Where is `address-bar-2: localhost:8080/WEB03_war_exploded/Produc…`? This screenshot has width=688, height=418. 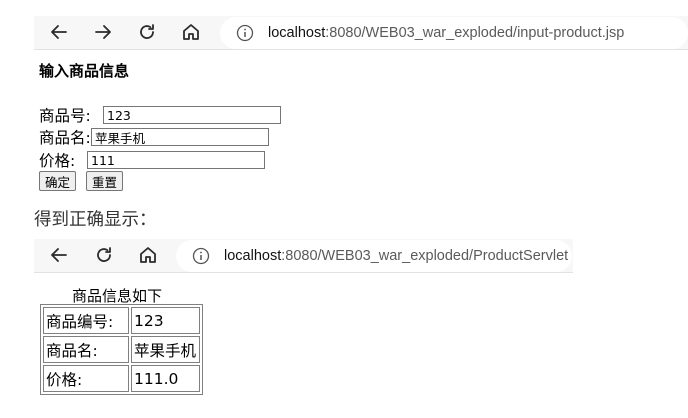
address-bar-2: localhost:8080/WEB03_war_exploded/Produc… is located at coordinates (374, 256).